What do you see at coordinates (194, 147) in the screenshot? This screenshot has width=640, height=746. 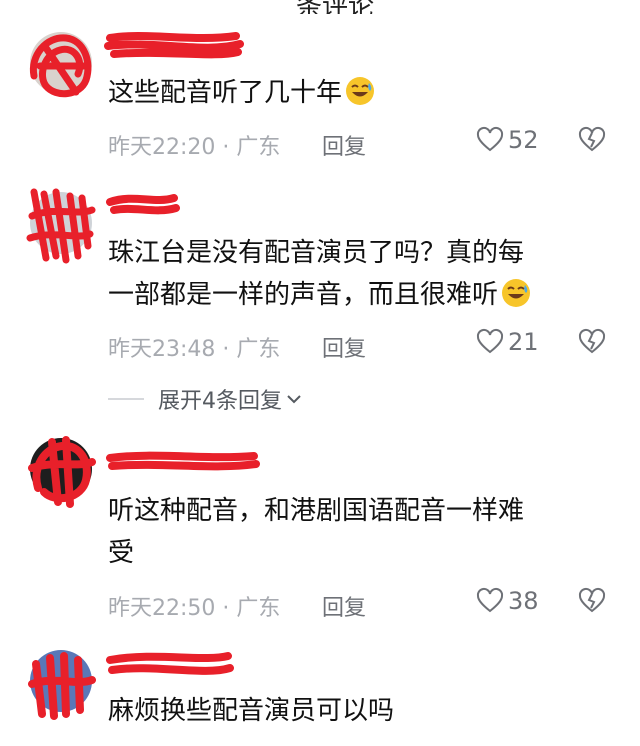 I see `comment-time: 昨天22:20 · 广东` at bounding box center [194, 147].